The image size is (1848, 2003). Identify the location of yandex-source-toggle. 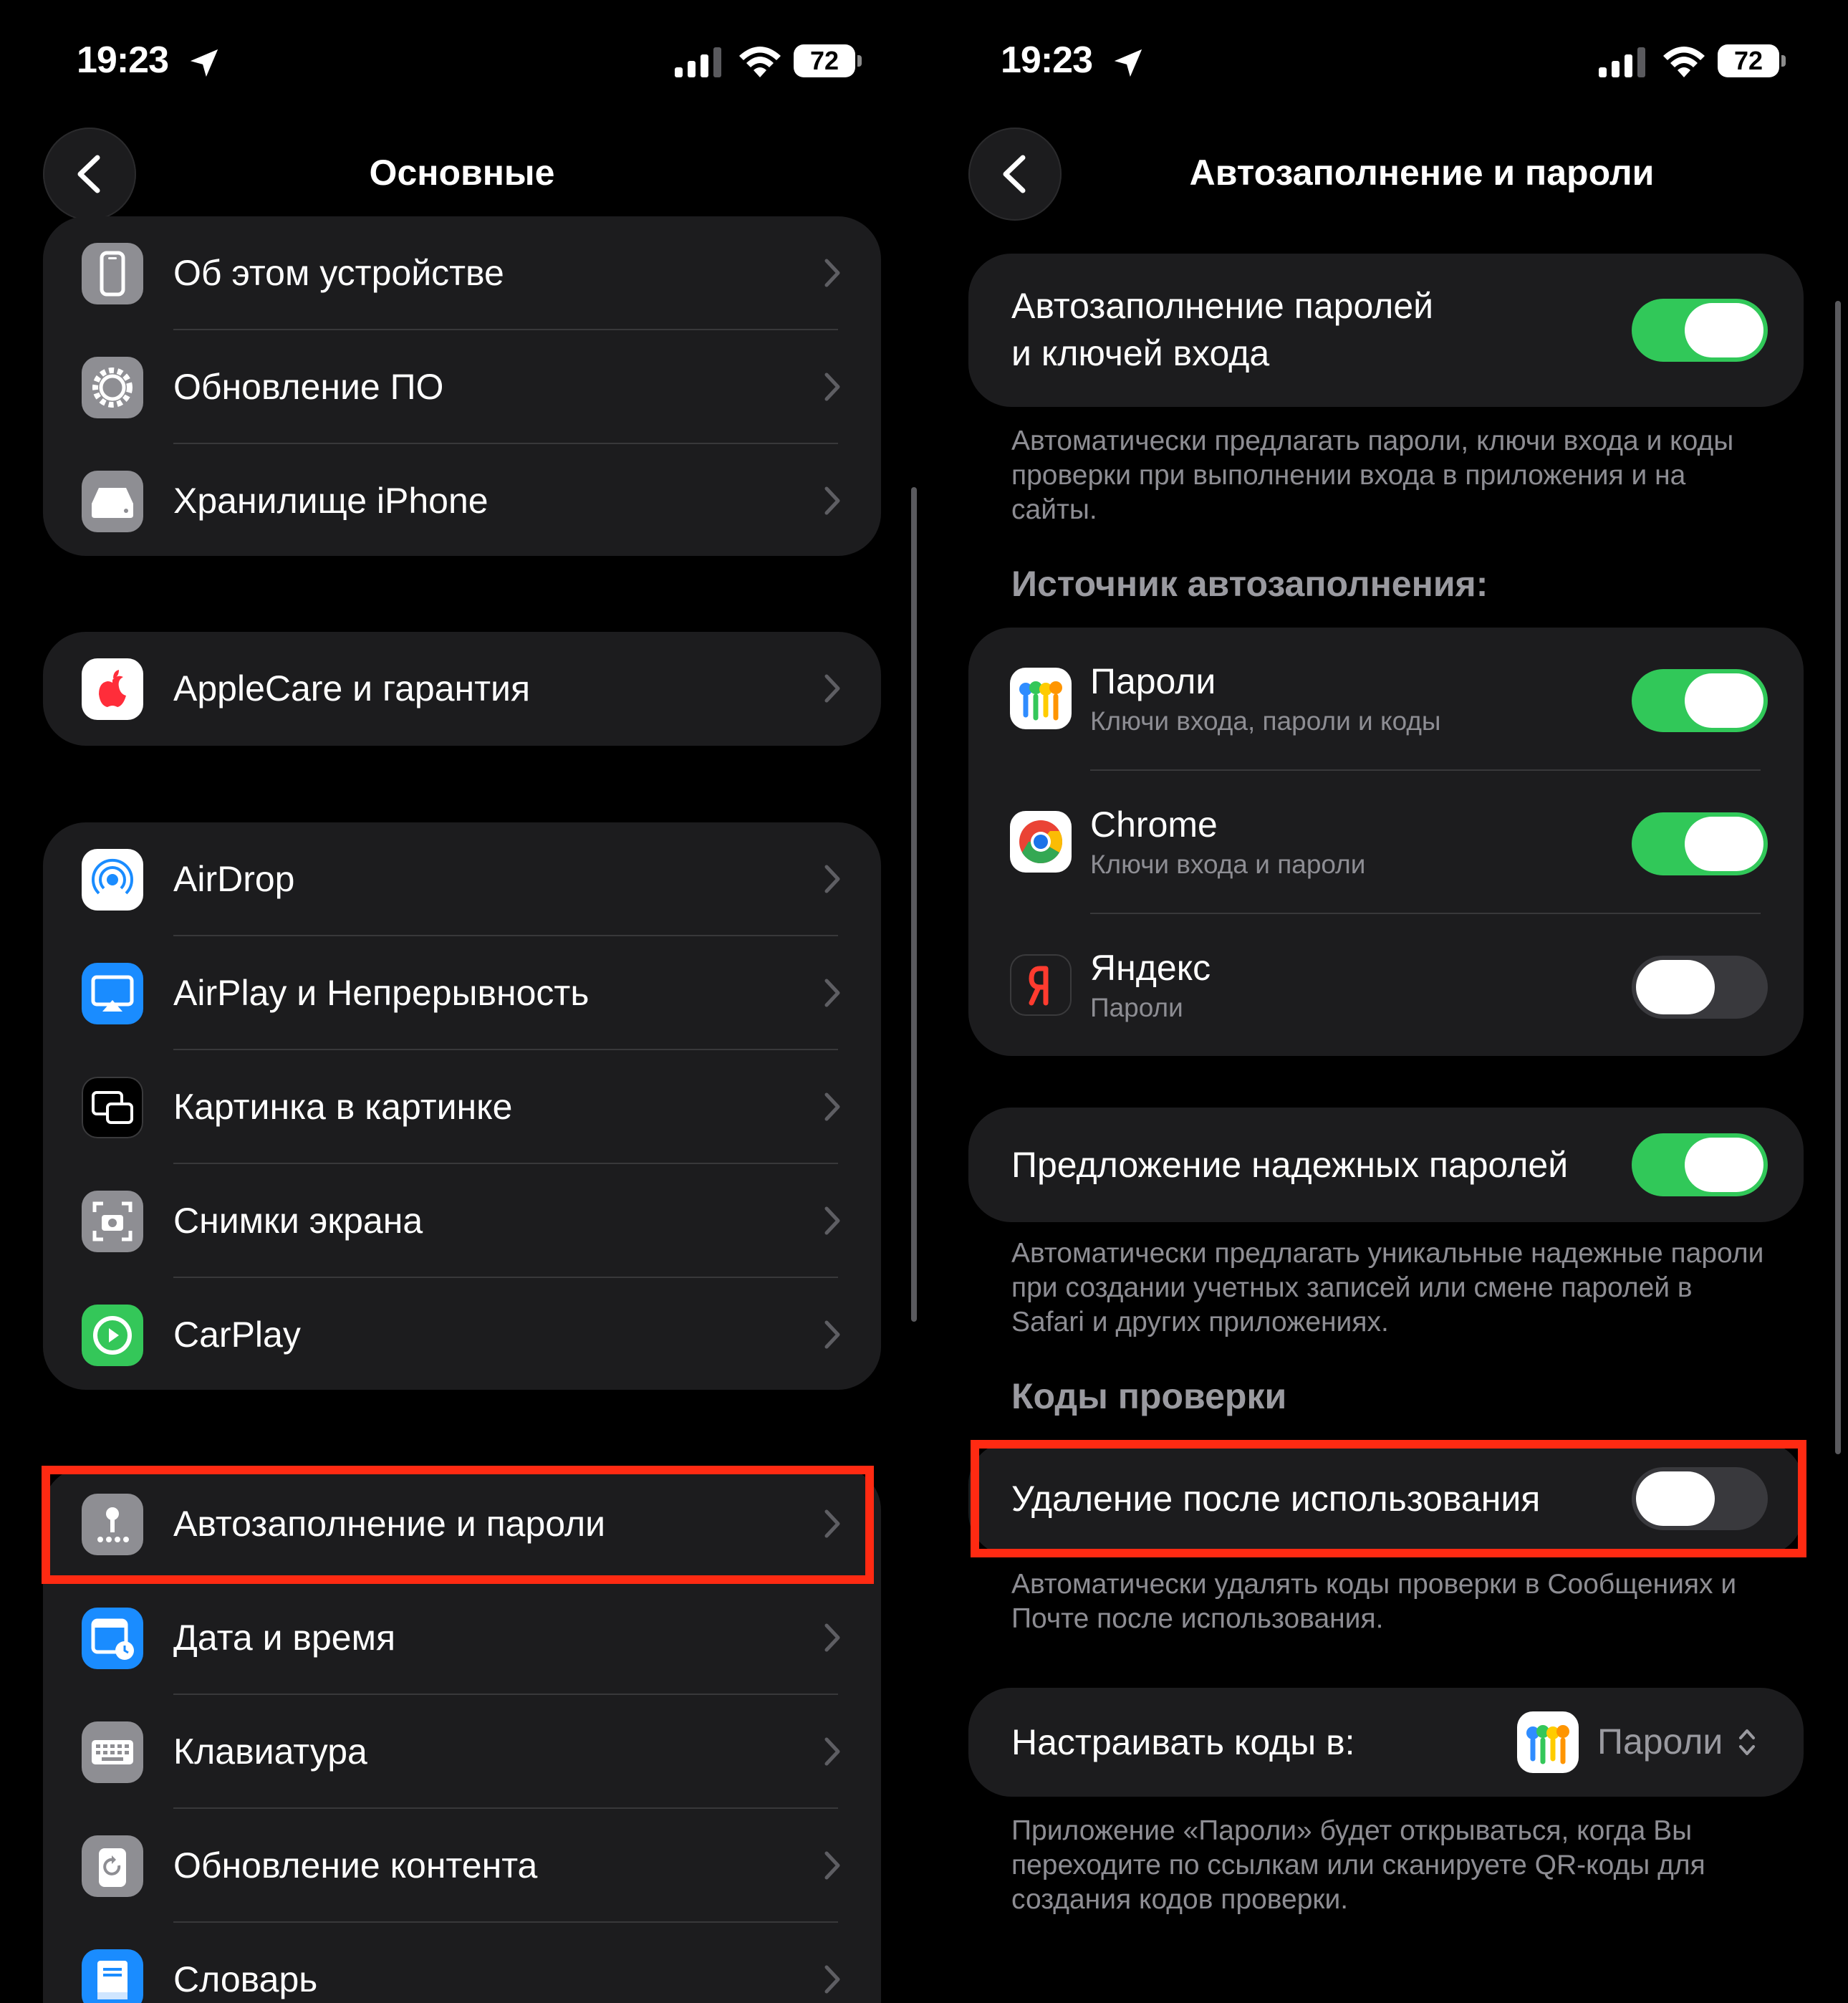
(1700, 987).